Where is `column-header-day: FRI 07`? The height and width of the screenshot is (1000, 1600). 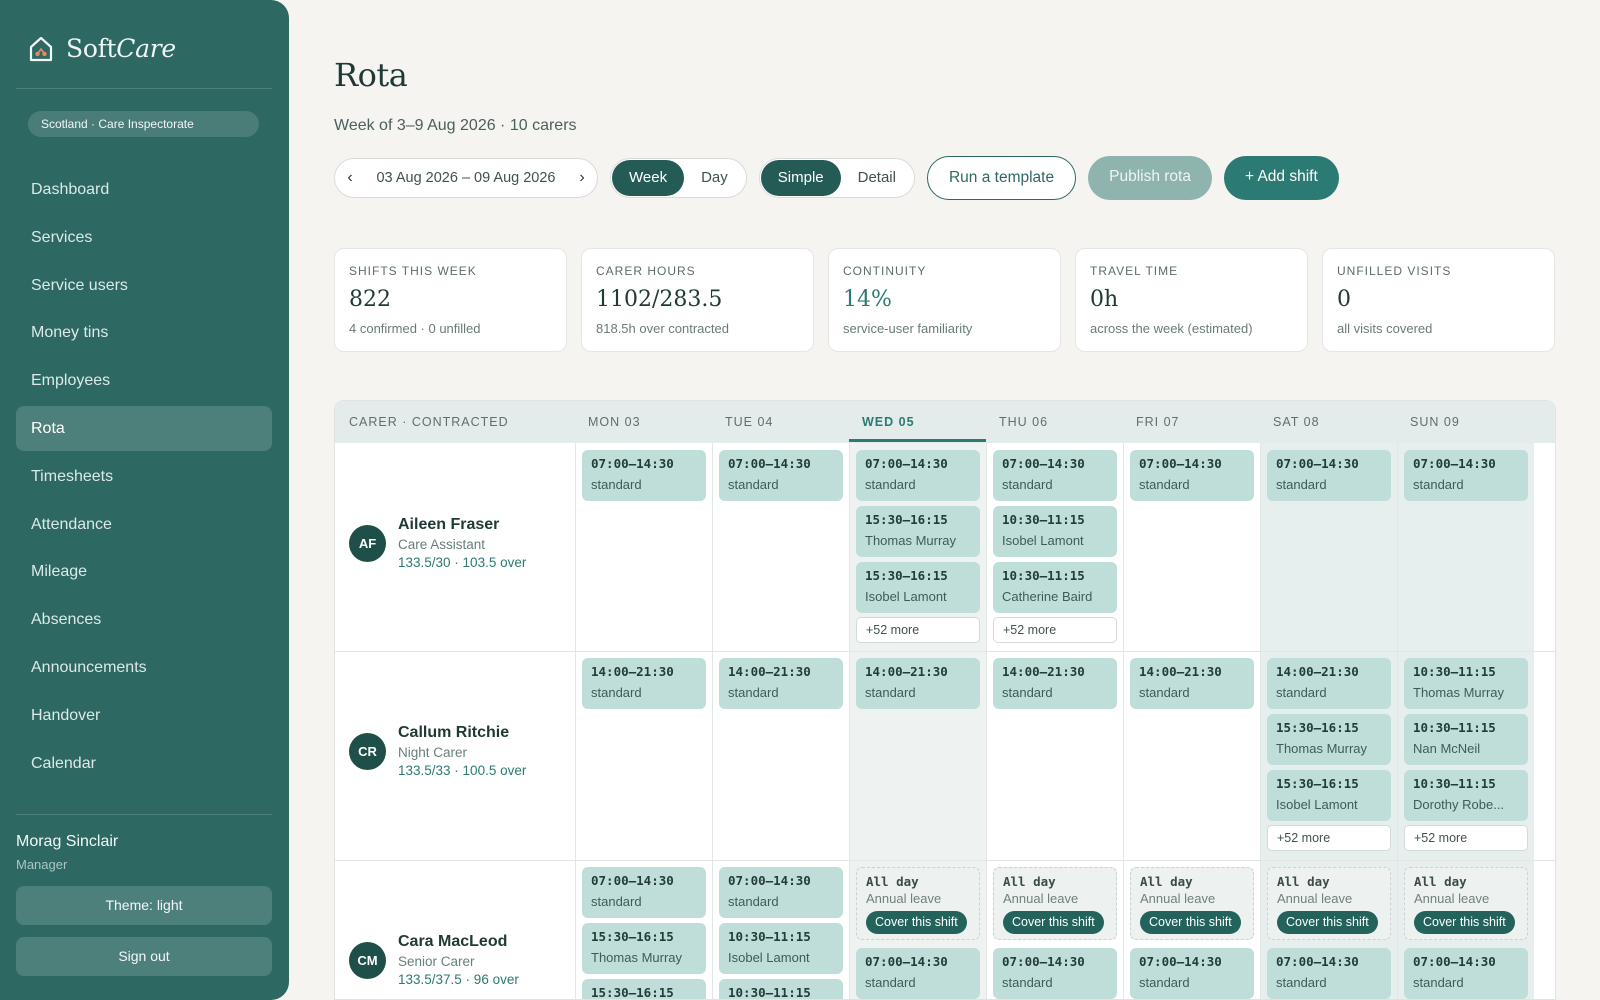 column-header-day: FRI 07 is located at coordinates (1158, 422).